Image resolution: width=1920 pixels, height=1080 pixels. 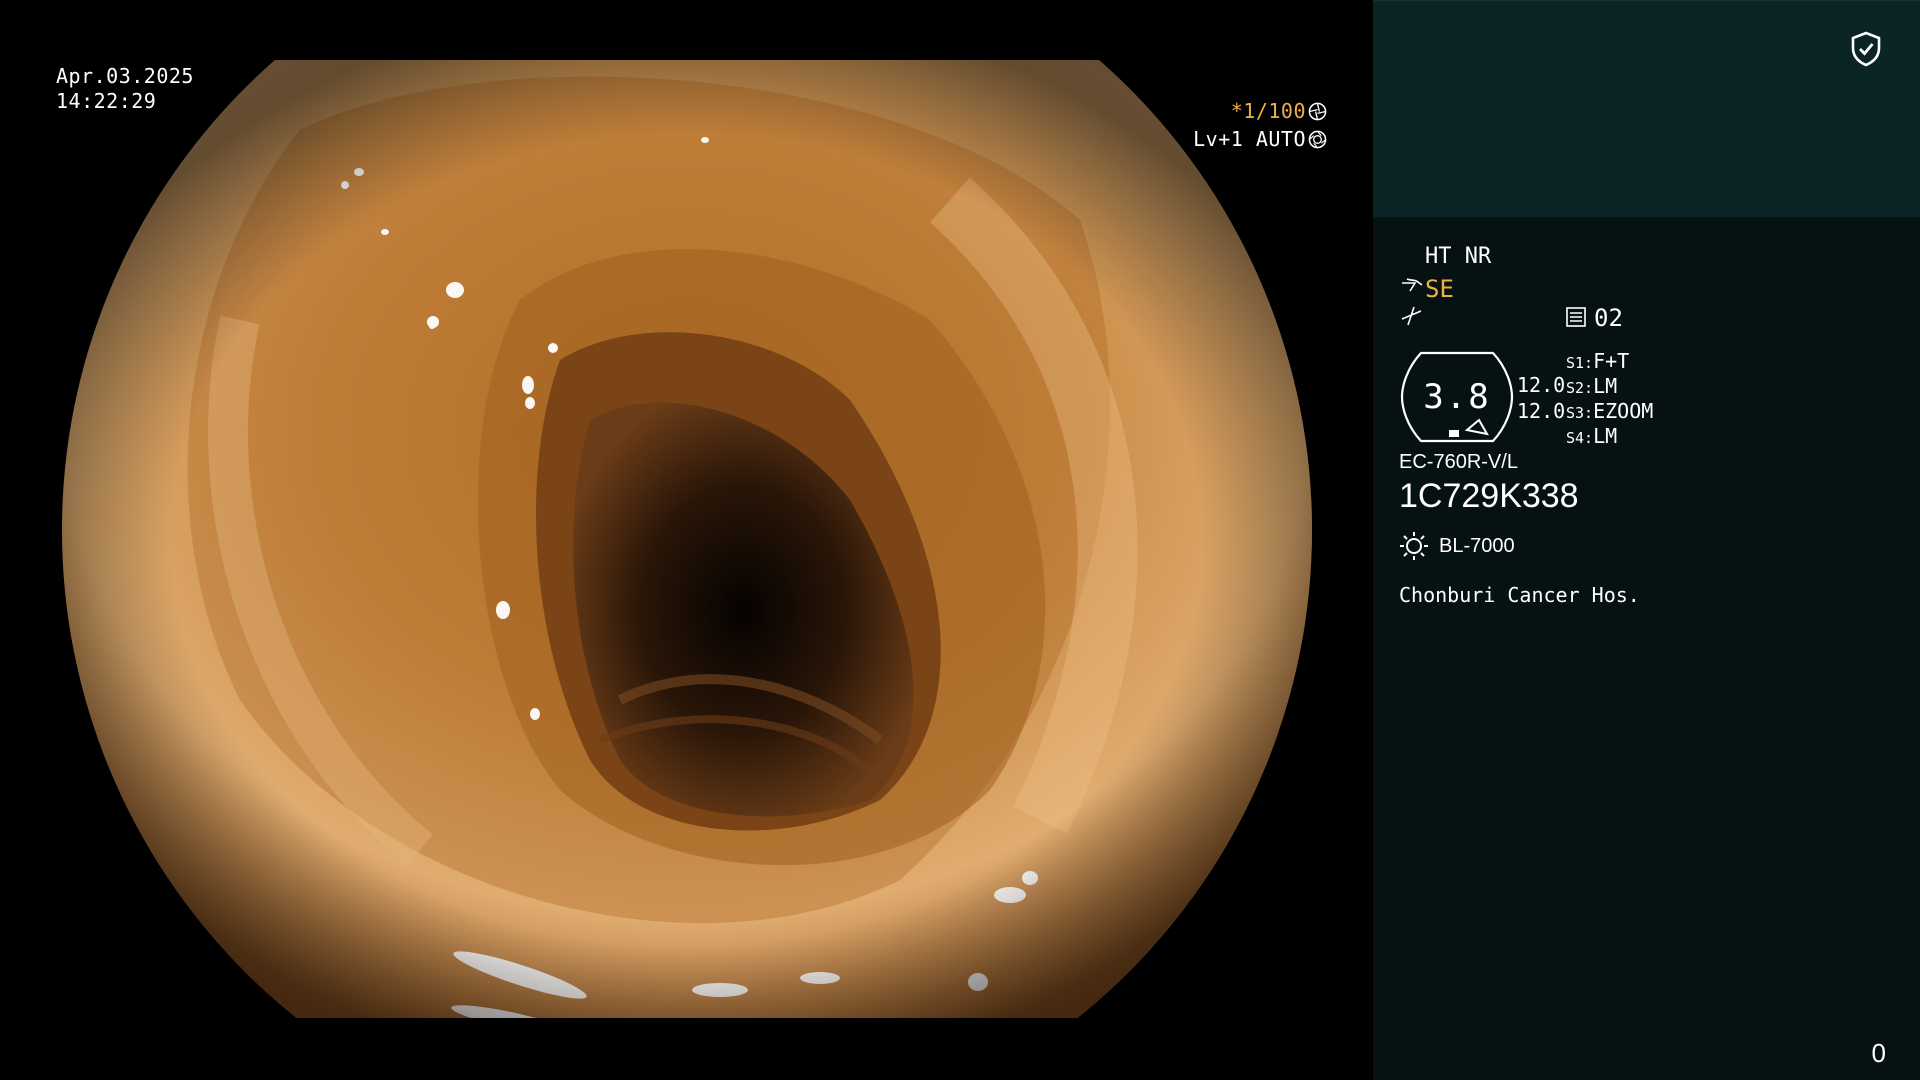 I want to click on light-source-icon, so click(x=1414, y=546).